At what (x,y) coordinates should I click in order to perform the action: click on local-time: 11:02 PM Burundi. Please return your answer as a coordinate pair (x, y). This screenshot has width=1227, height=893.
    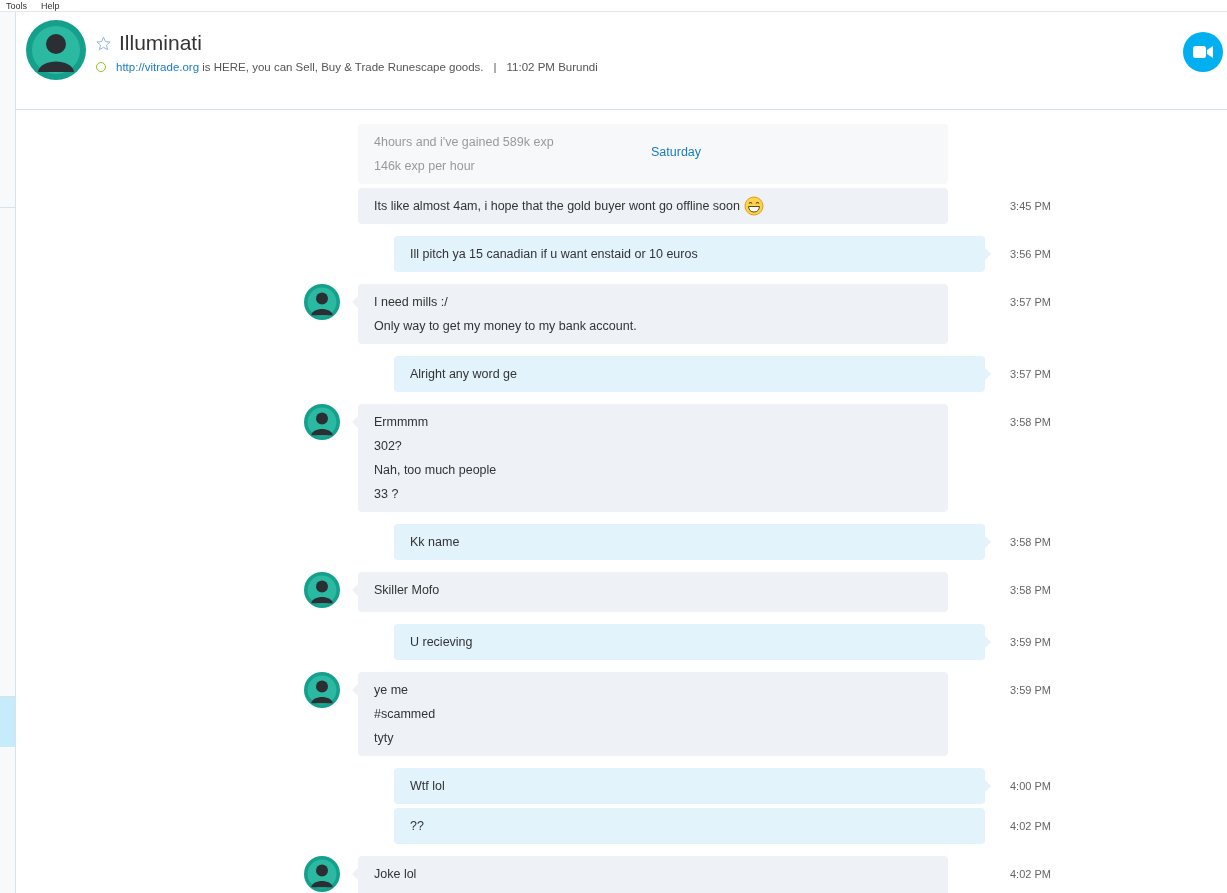
    Looking at the image, I should click on (552, 67).